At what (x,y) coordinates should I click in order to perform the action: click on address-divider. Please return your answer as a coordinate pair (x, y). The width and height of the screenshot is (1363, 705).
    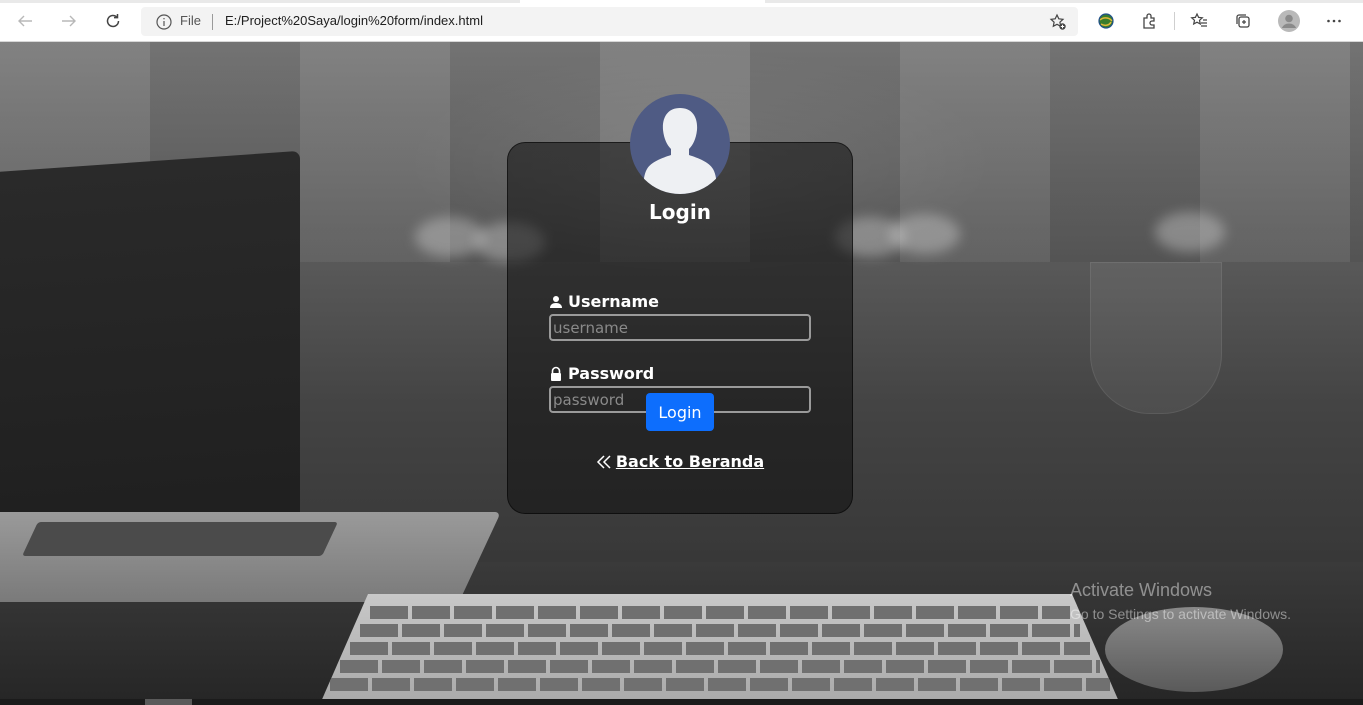
    Looking at the image, I should click on (212, 22).